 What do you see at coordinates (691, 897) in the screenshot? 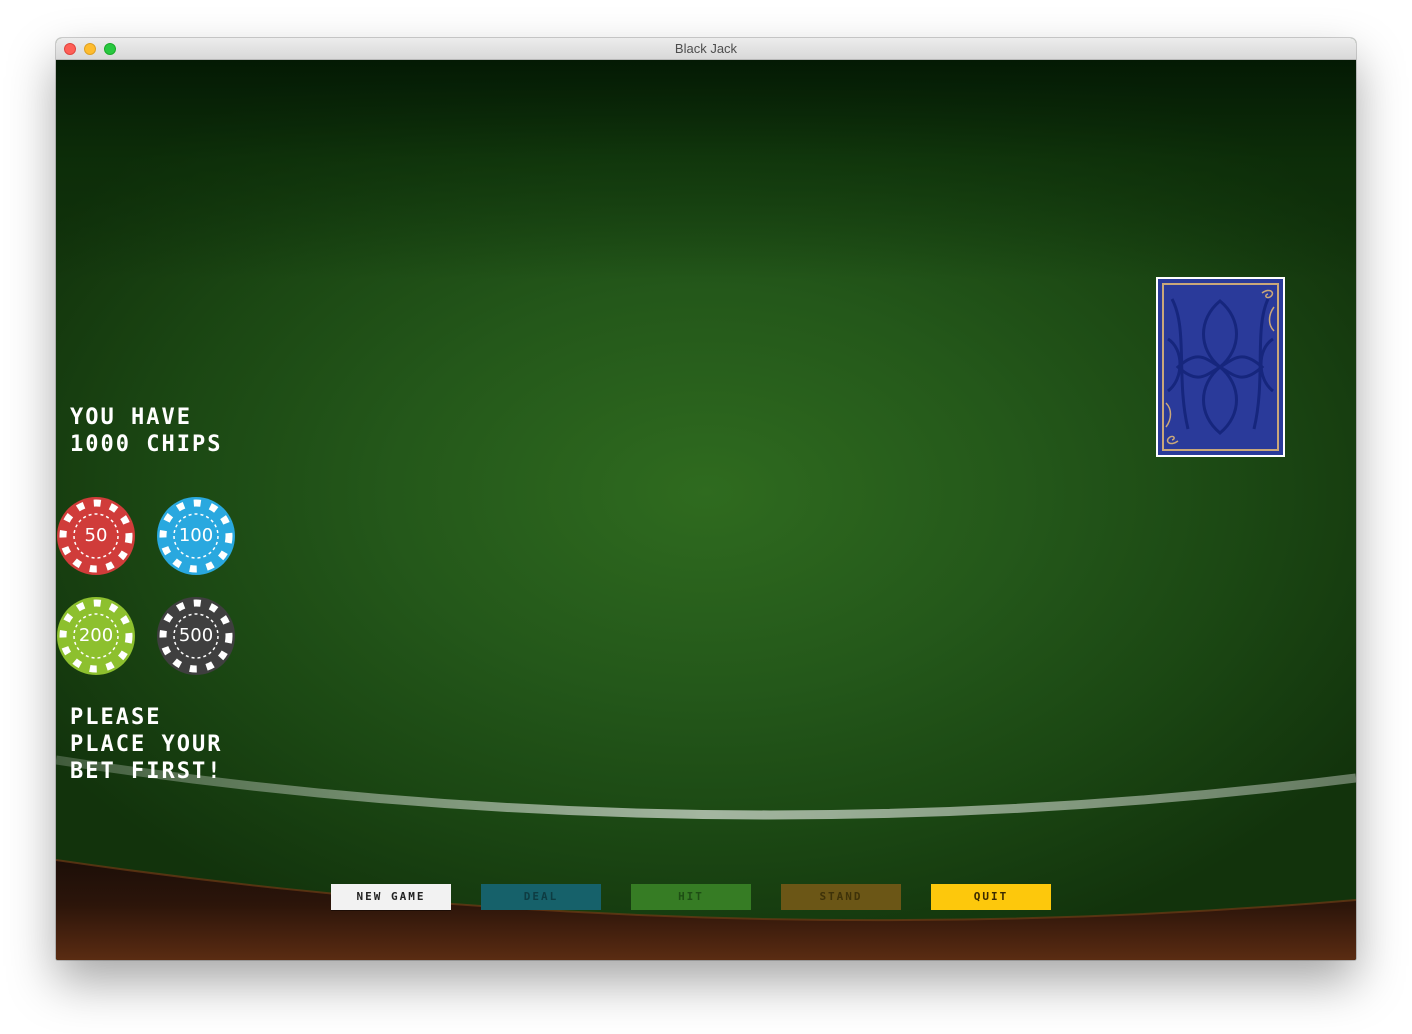
I see `hit-button: Hit` at bounding box center [691, 897].